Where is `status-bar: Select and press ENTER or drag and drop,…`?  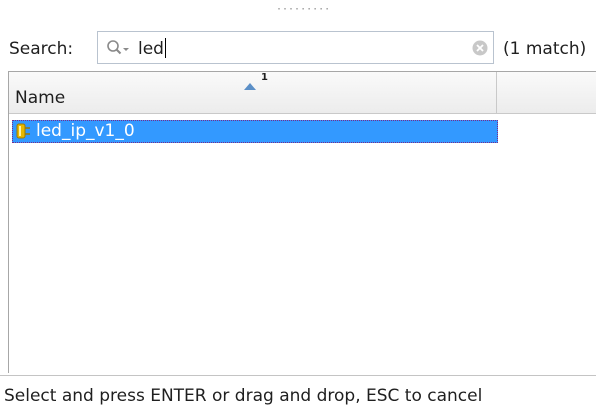 status-bar: Select and press ENTER or drag and drop,… is located at coordinates (298, 392).